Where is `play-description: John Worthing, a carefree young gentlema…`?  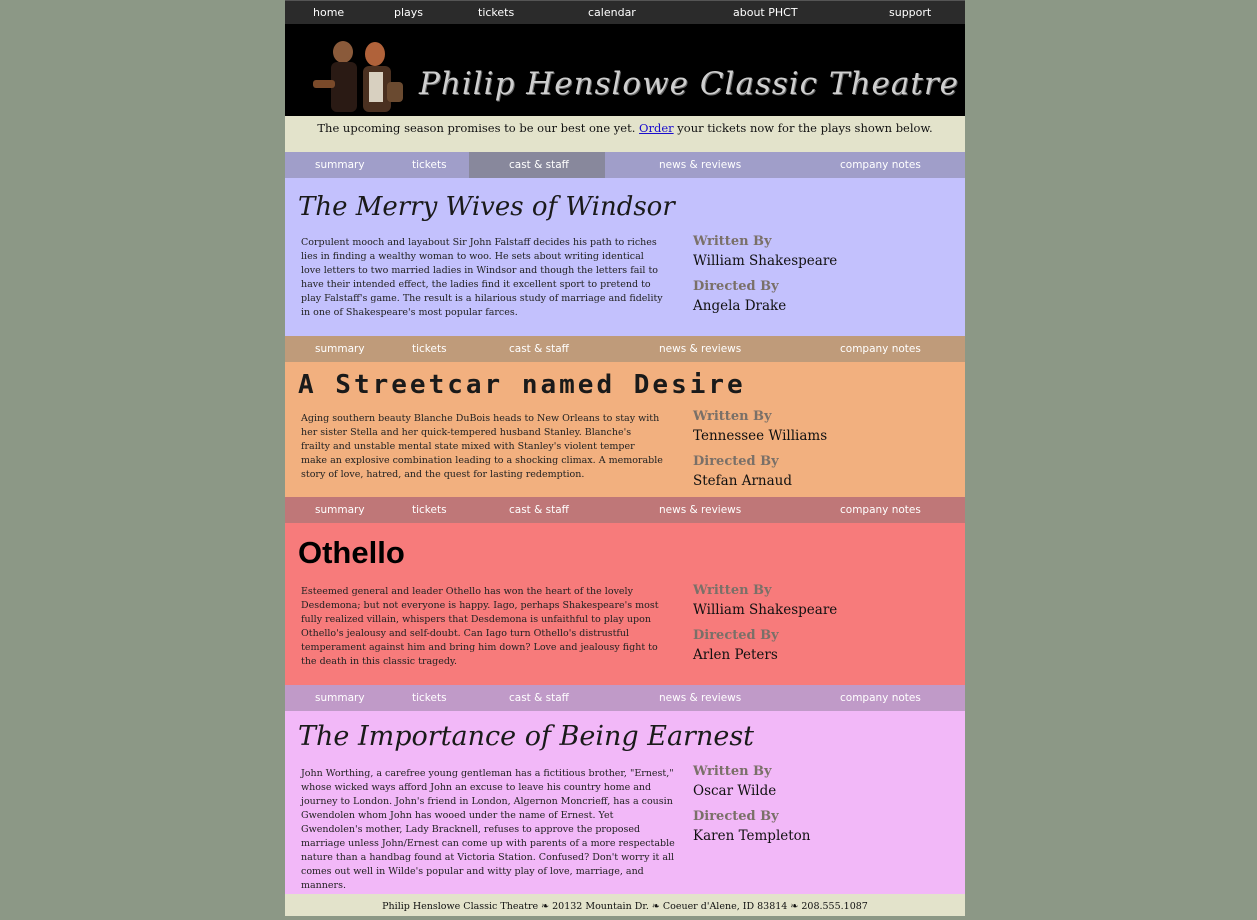 play-description: John Worthing, a carefree young gentlema… is located at coordinates (488, 829).